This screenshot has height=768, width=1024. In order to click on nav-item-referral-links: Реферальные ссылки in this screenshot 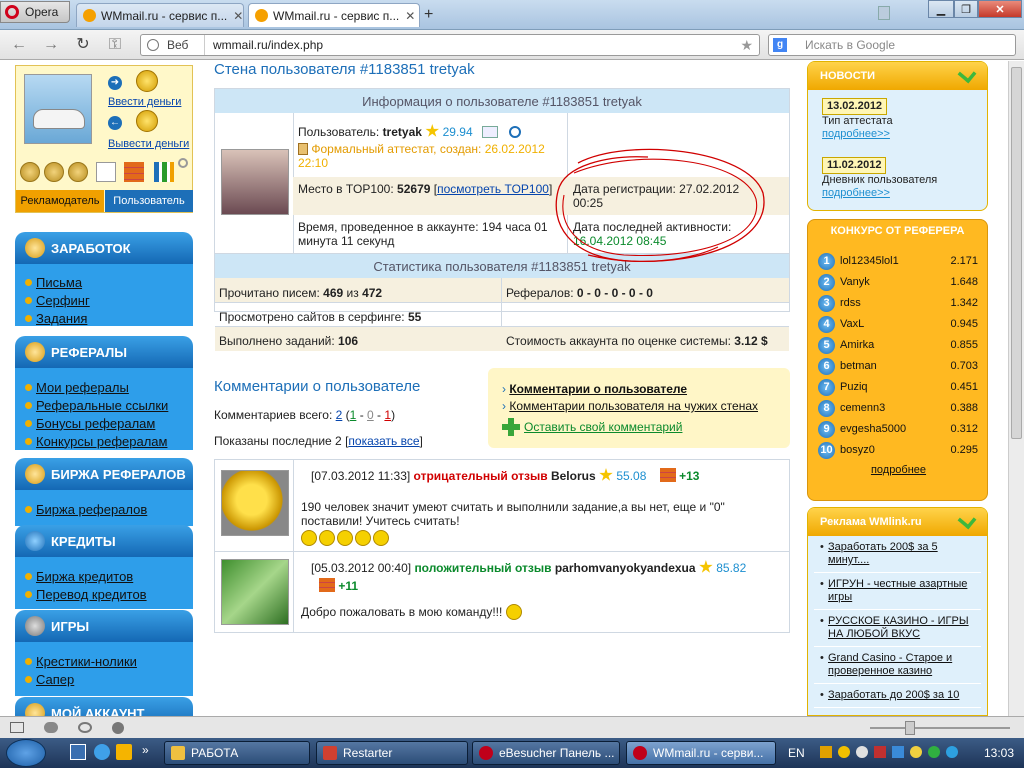, I will do `click(104, 405)`.